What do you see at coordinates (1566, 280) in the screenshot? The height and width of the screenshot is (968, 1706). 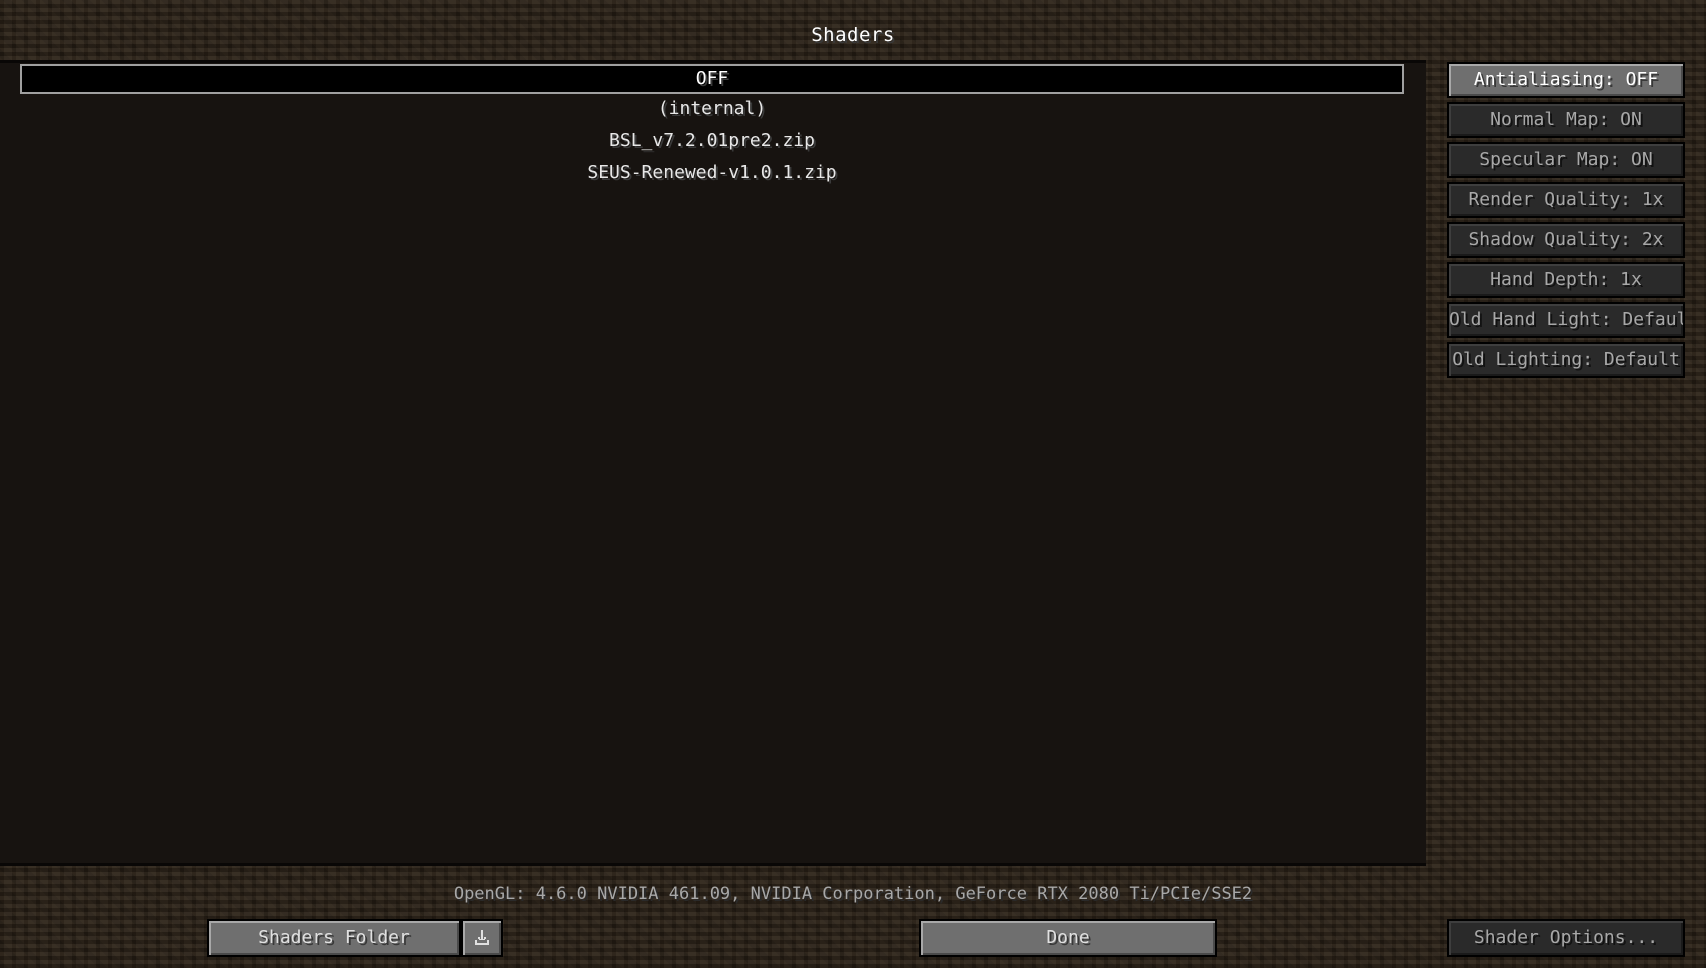 I see `hand-depth-button: Hand Depth: 1x` at bounding box center [1566, 280].